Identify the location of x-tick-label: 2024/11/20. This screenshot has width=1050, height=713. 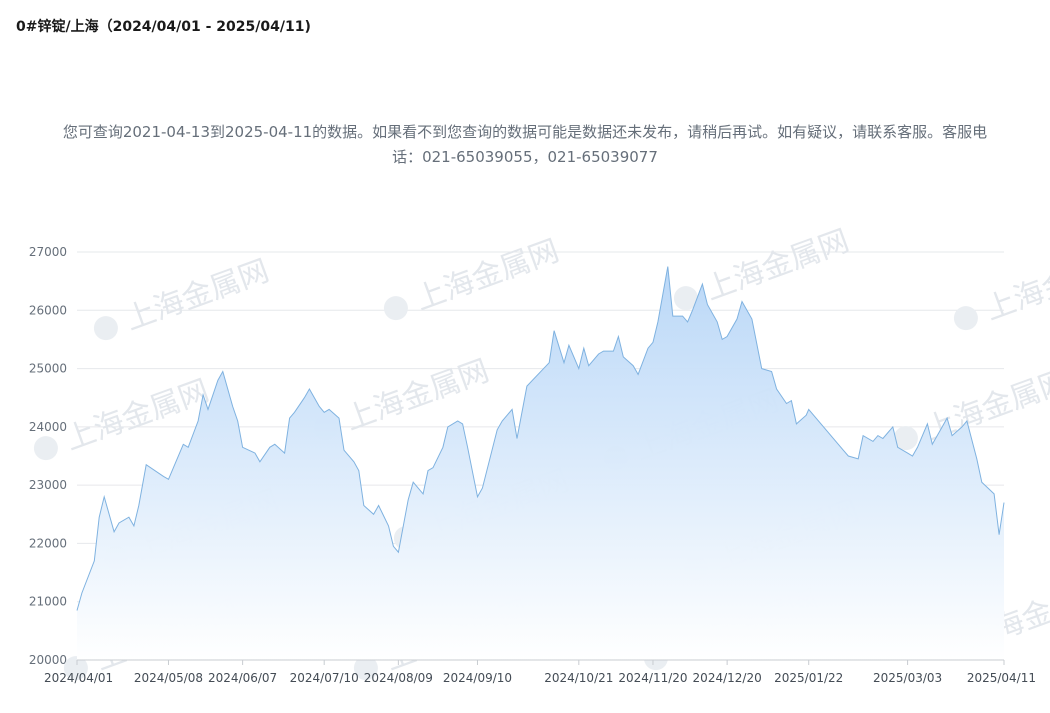
(652, 678).